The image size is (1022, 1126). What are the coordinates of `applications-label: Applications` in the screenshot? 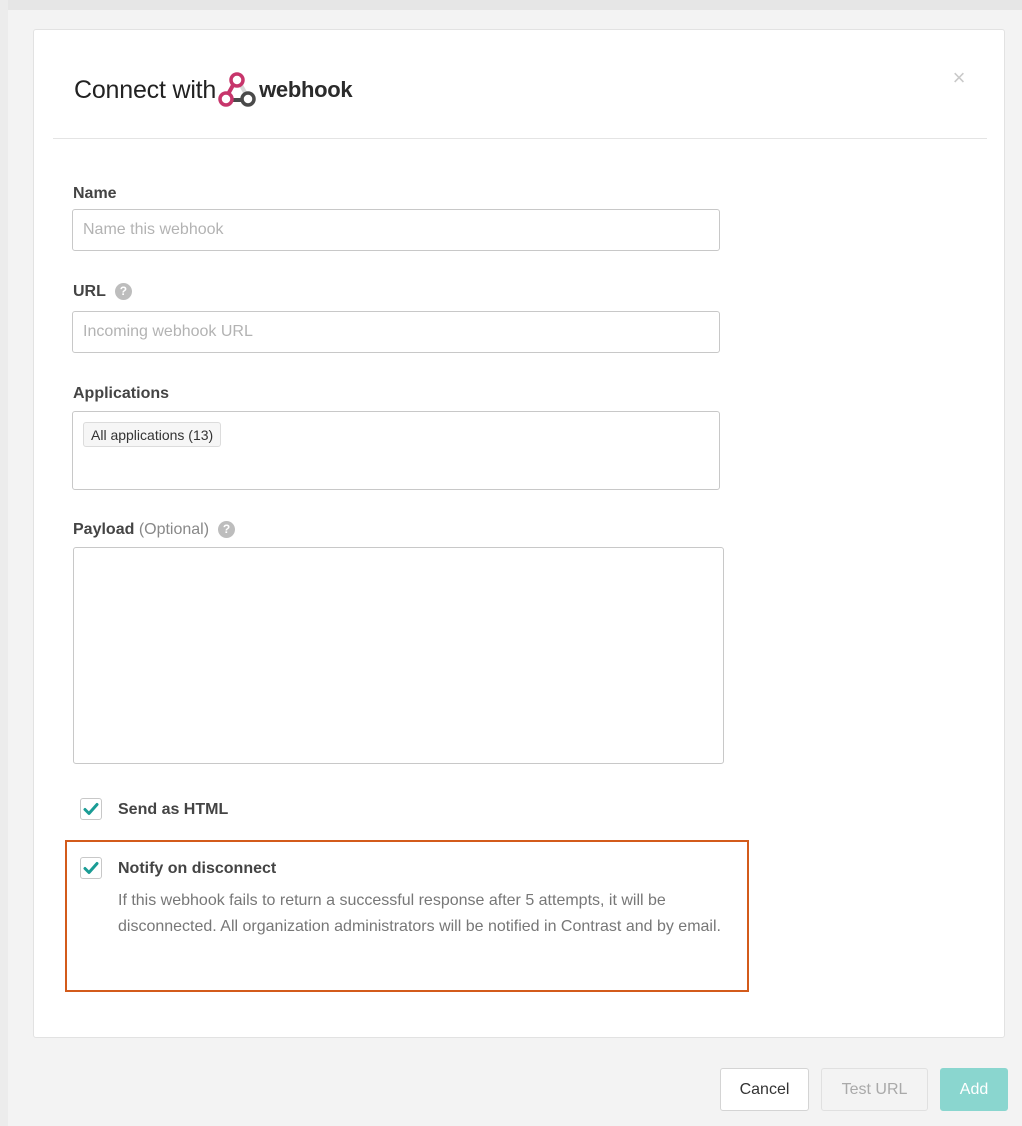 It's located at (121, 393).